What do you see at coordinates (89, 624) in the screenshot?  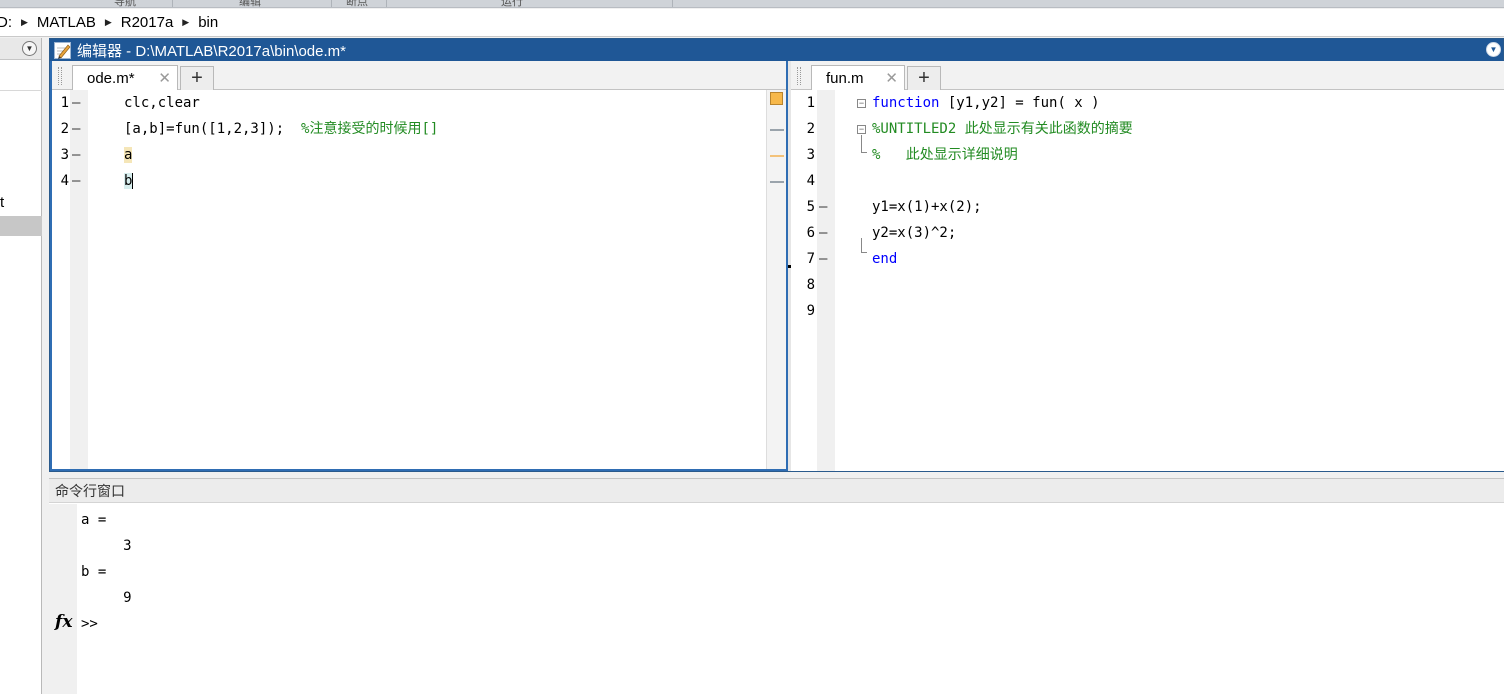 I see `command-prompt: >>` at bounding box center [89, 624].